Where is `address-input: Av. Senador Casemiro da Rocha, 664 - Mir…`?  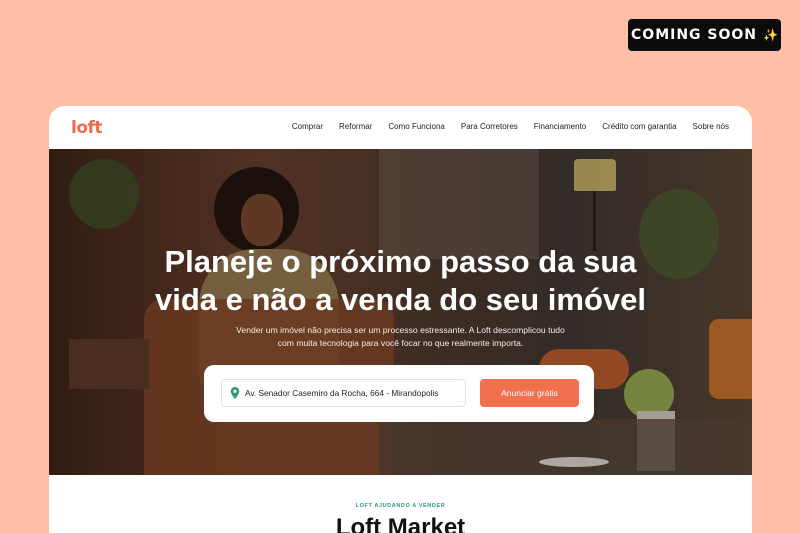
address-input: Av. Senador Casemiro da Rocha, 664 - Mir… is located at coordinates (343, 393).